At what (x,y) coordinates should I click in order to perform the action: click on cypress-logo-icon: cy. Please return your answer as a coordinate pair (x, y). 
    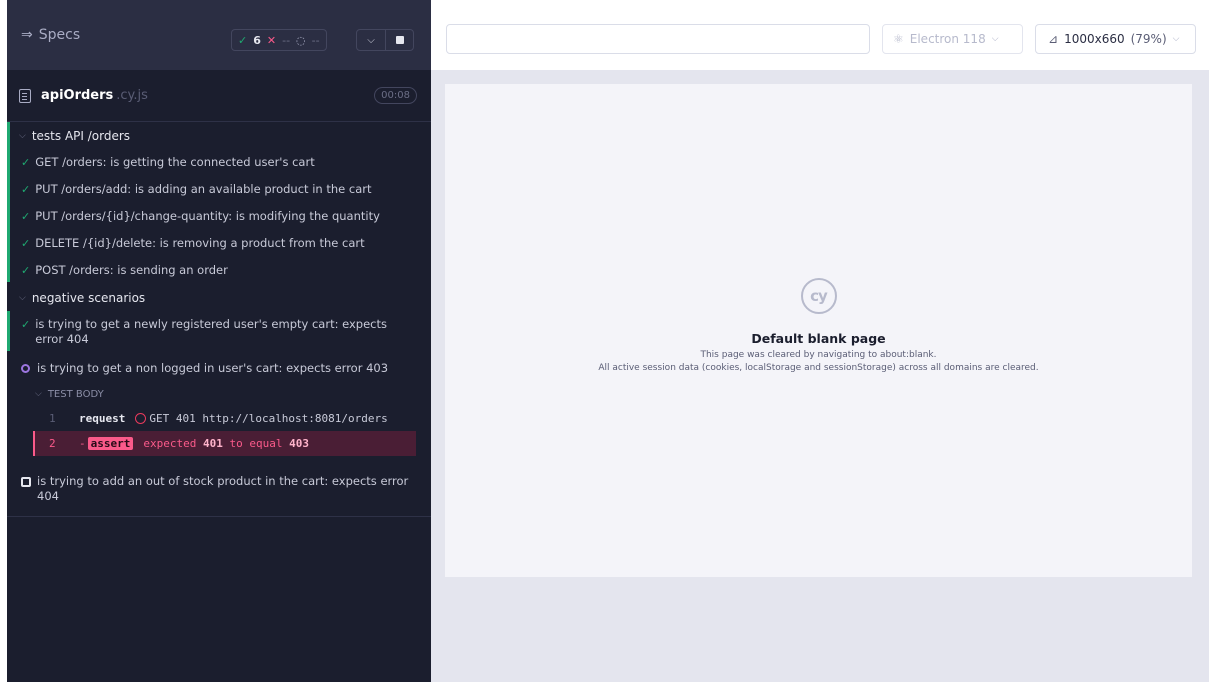
    Looking at the image, I should click on (818, 296).